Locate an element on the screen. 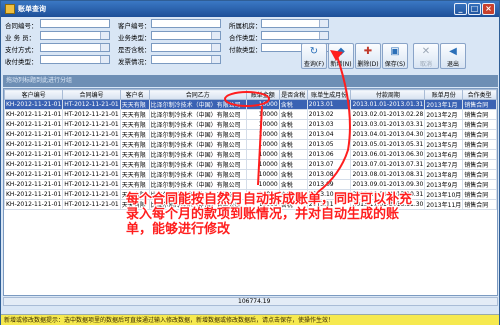 This screenshot has height=325, width=500. customer-no-input is located at coordinates (186, 23).